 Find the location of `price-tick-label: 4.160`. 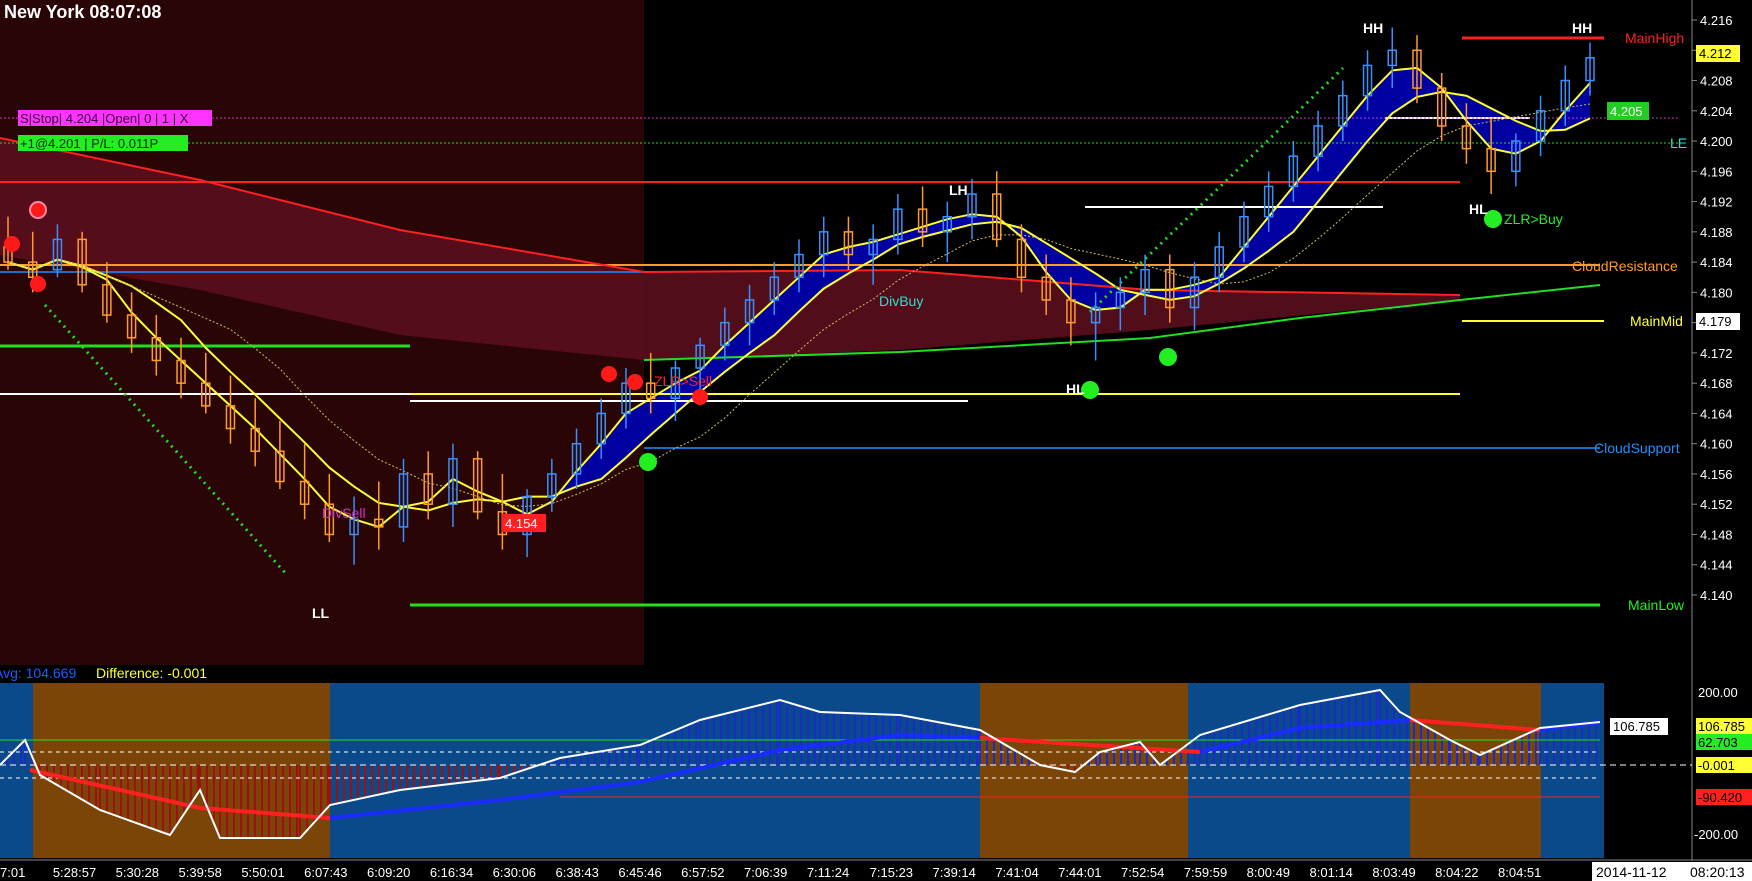

price-tick-label: 4.160 is located at coordinates (1716, 444).